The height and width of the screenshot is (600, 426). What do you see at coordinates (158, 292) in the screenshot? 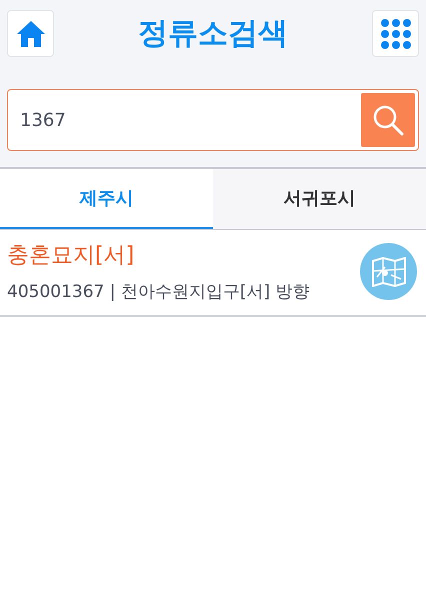
I see `stop-detail: 405001367 | 천아수원지입구[서] 방향` at bounding box center [158, 292].